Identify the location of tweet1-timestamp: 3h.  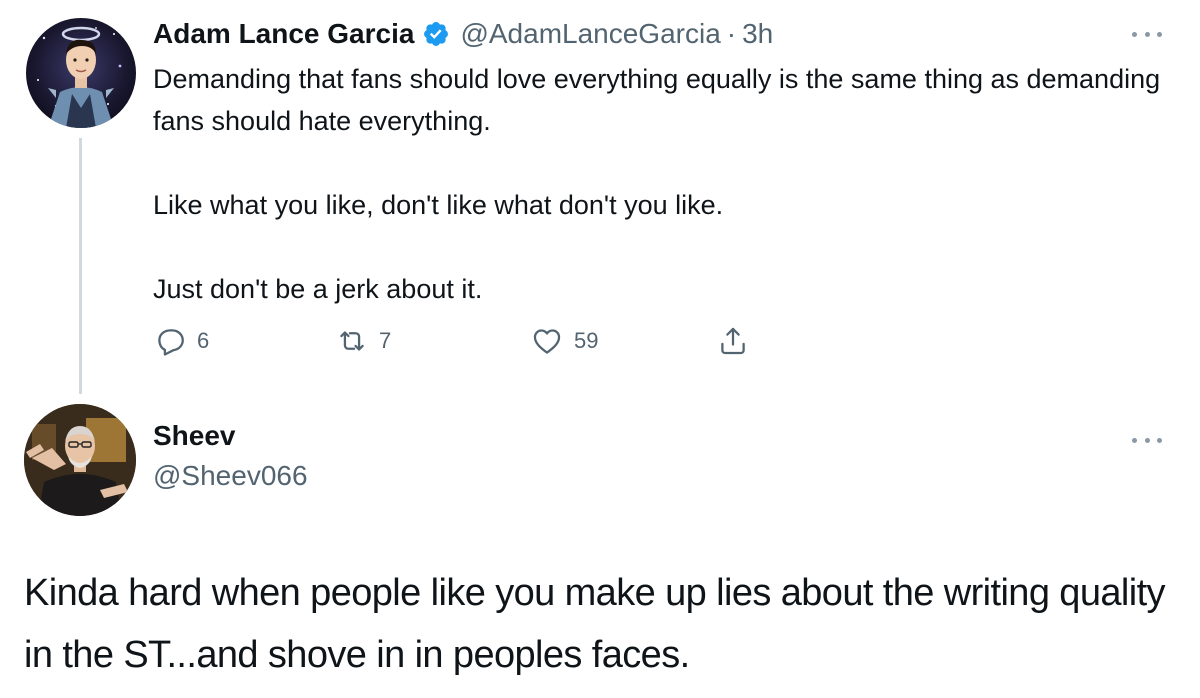
(757, 34).